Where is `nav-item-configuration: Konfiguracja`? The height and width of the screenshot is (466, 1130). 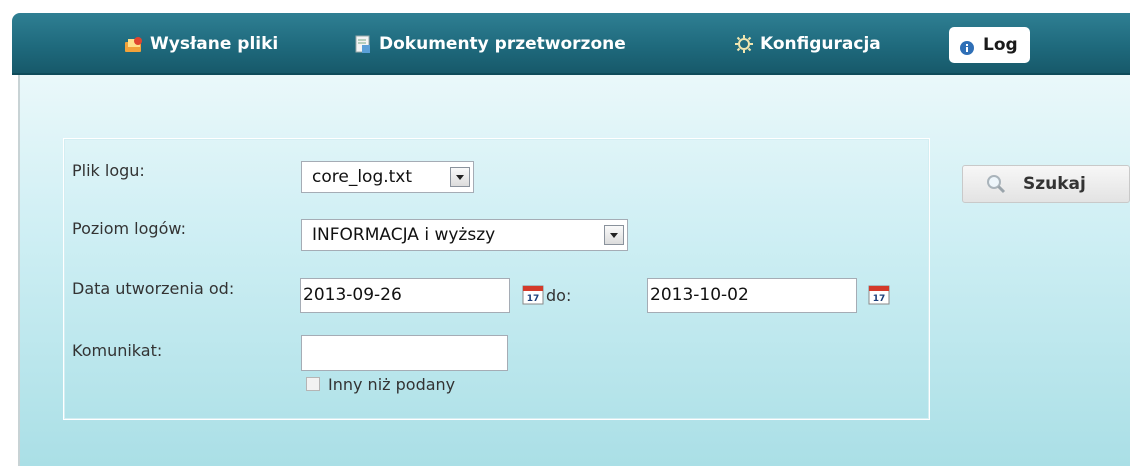
nav-item-configuration: Konfiguracja is located at coordinates (807, 44).